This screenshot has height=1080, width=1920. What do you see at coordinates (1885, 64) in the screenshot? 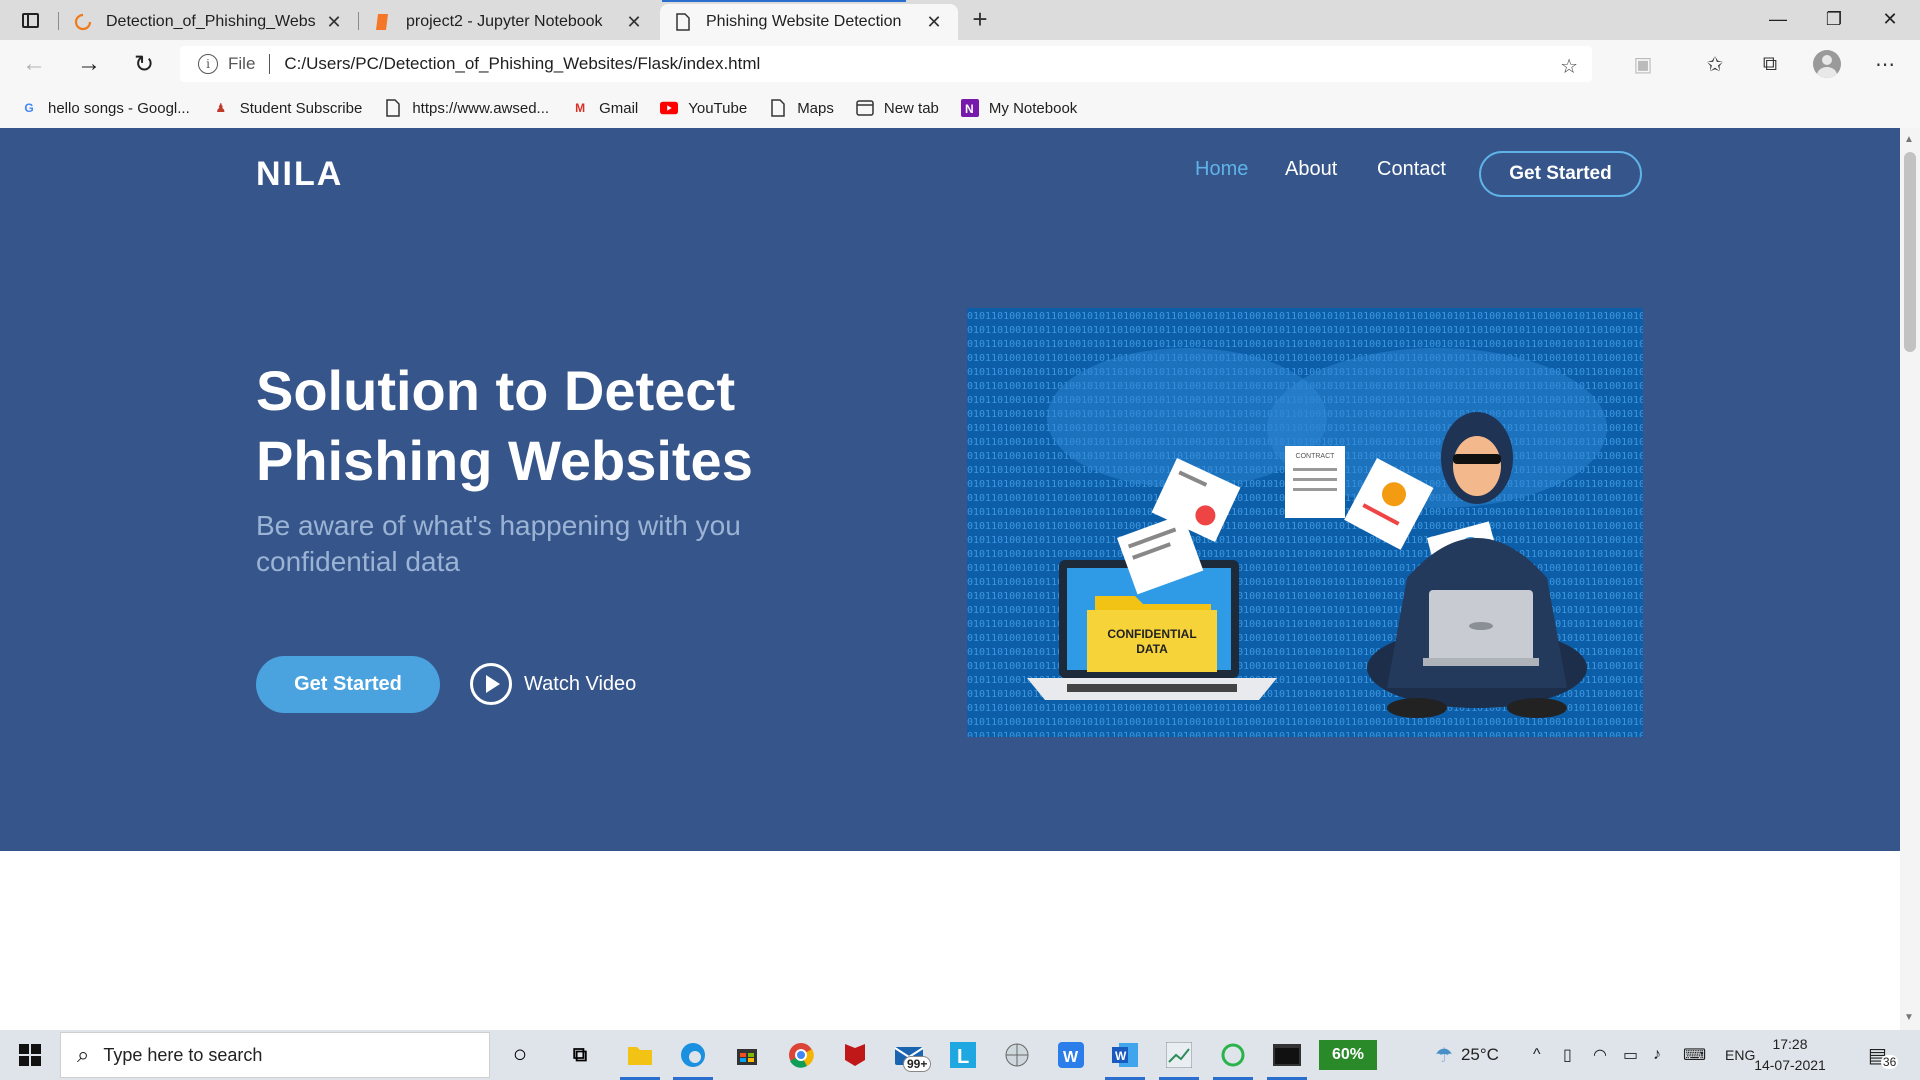
I see `more-menu-icon: ⋯` at bounding box center [1885, 64].